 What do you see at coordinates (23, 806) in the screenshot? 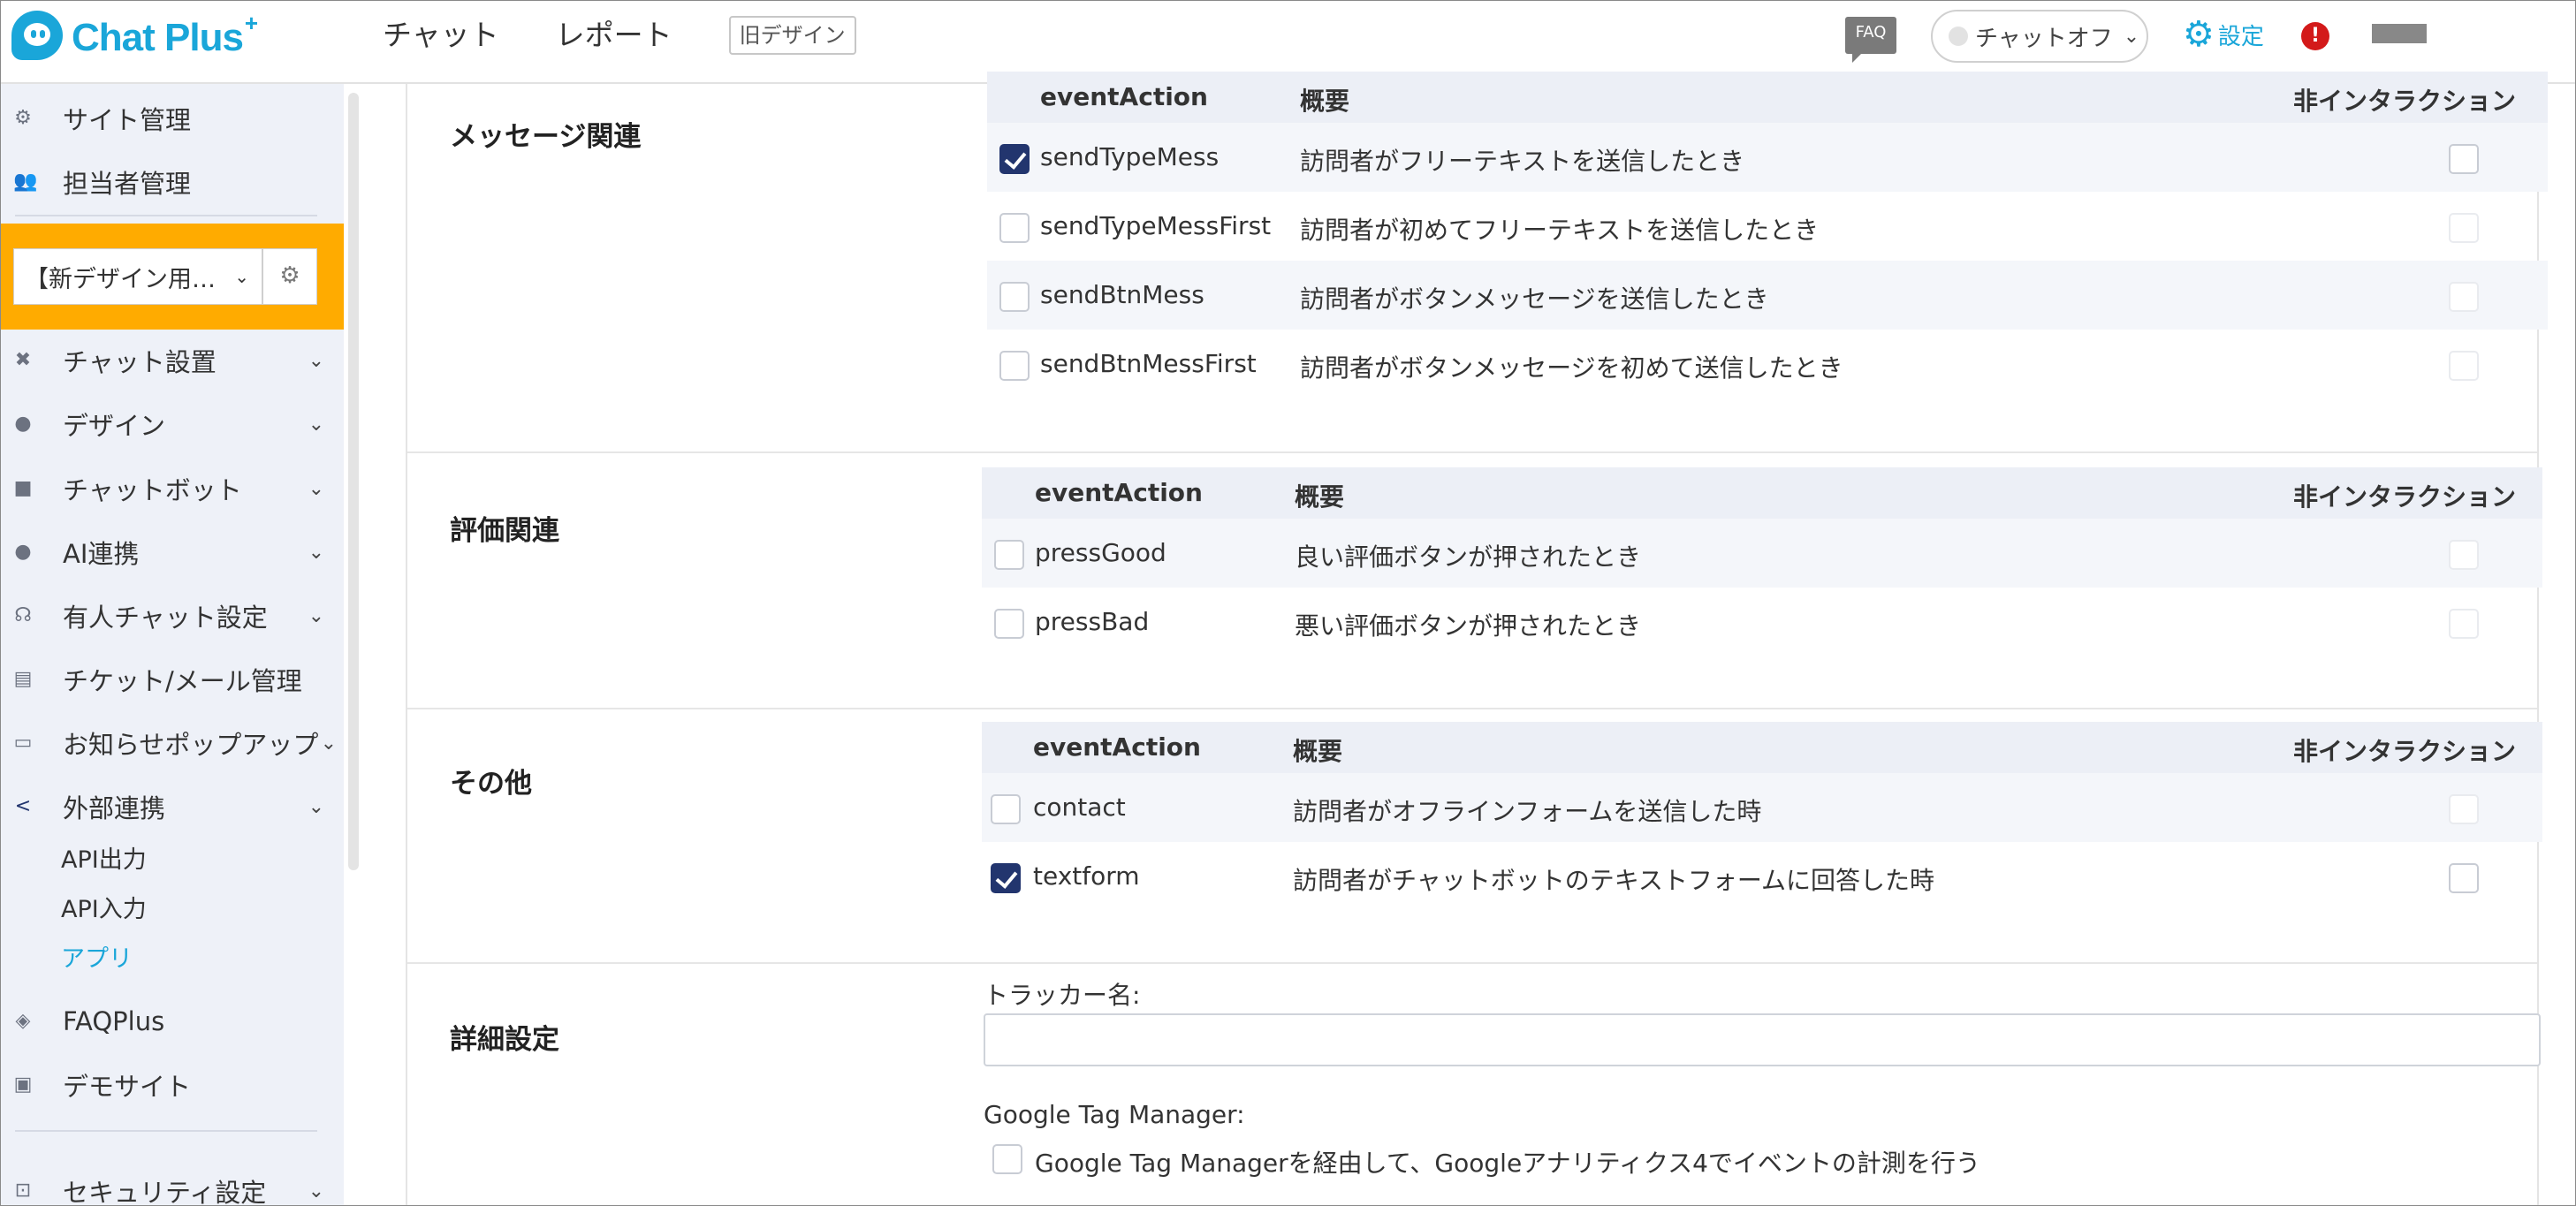
I see `share-icon: <` at bounding box center [23, 806].